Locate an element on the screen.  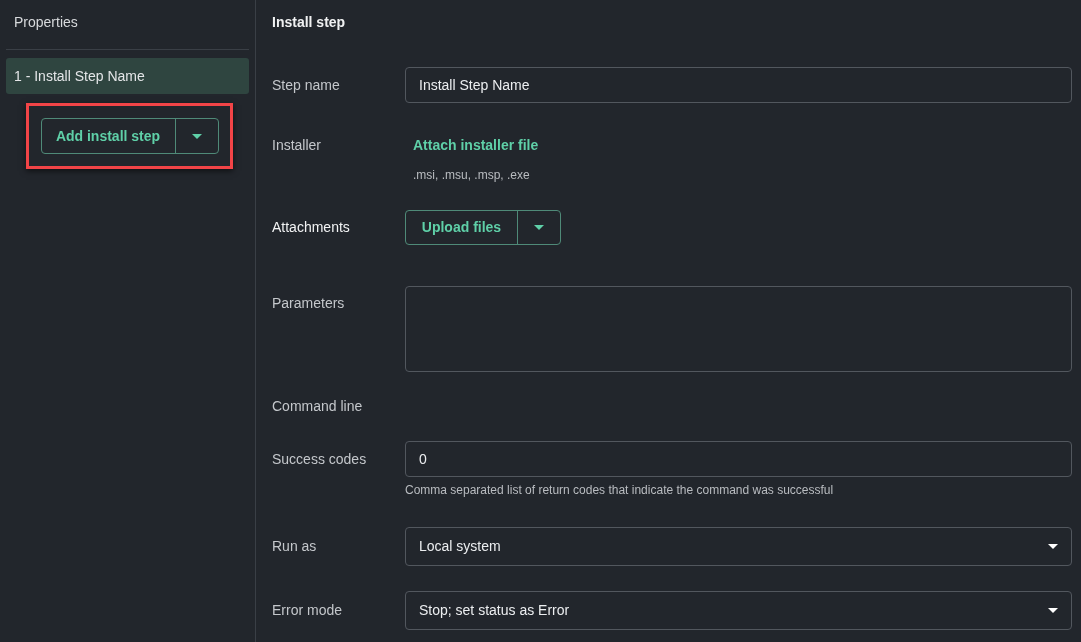
field-label: Attachments is located at coordinates (311, 227).